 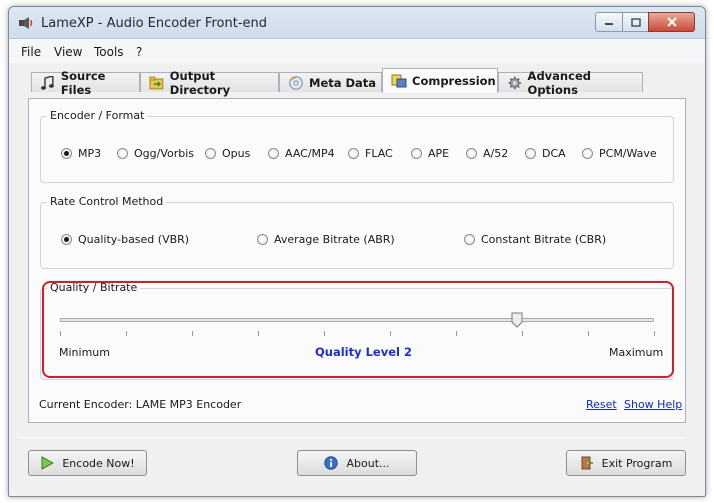 What do you see at coordinates (140, 404) in the screenshot?
I see `current-encoder-text: Current Encoder: LAME MP3 Encoder` at bounding box center [140, 404].